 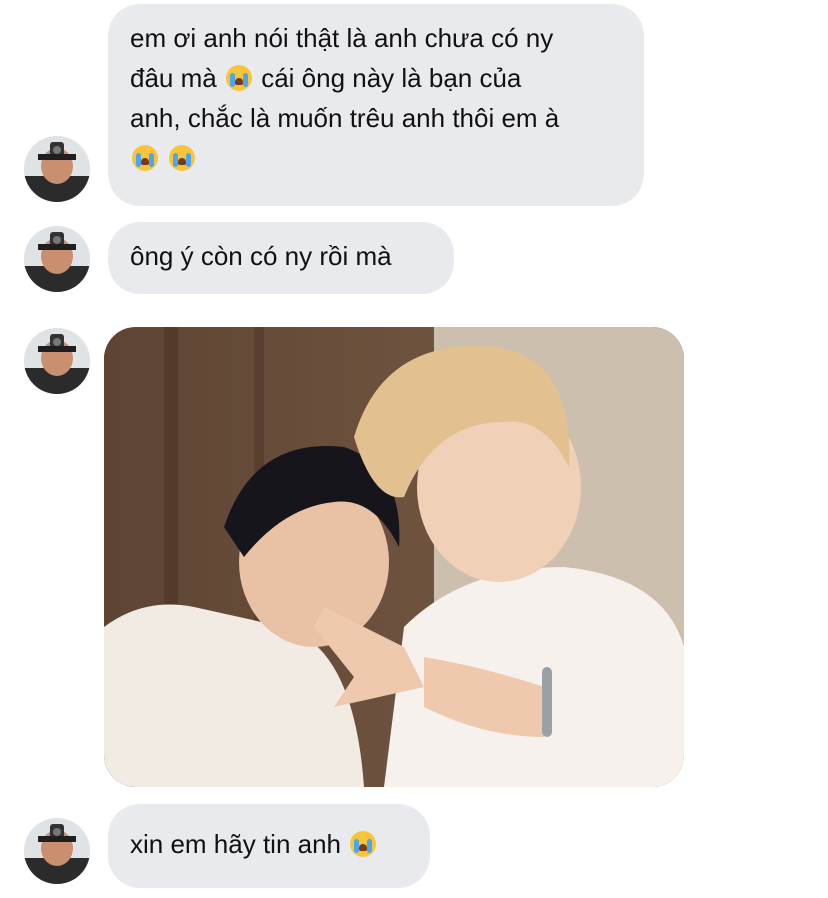 I want to click on message-text-line: xin em hãy tin anh, so click(x=269, y=844).